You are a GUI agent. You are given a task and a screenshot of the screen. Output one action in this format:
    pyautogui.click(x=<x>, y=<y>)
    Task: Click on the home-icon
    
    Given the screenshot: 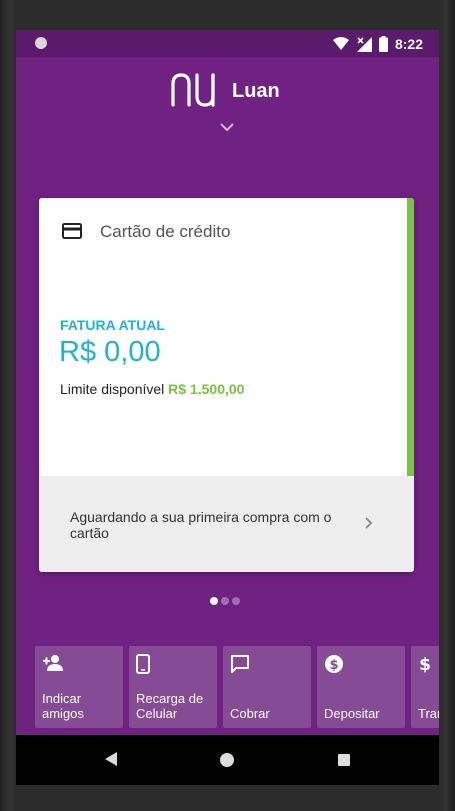 What is the action you would take?
    pyautogui.click(x=227, y=760)
    